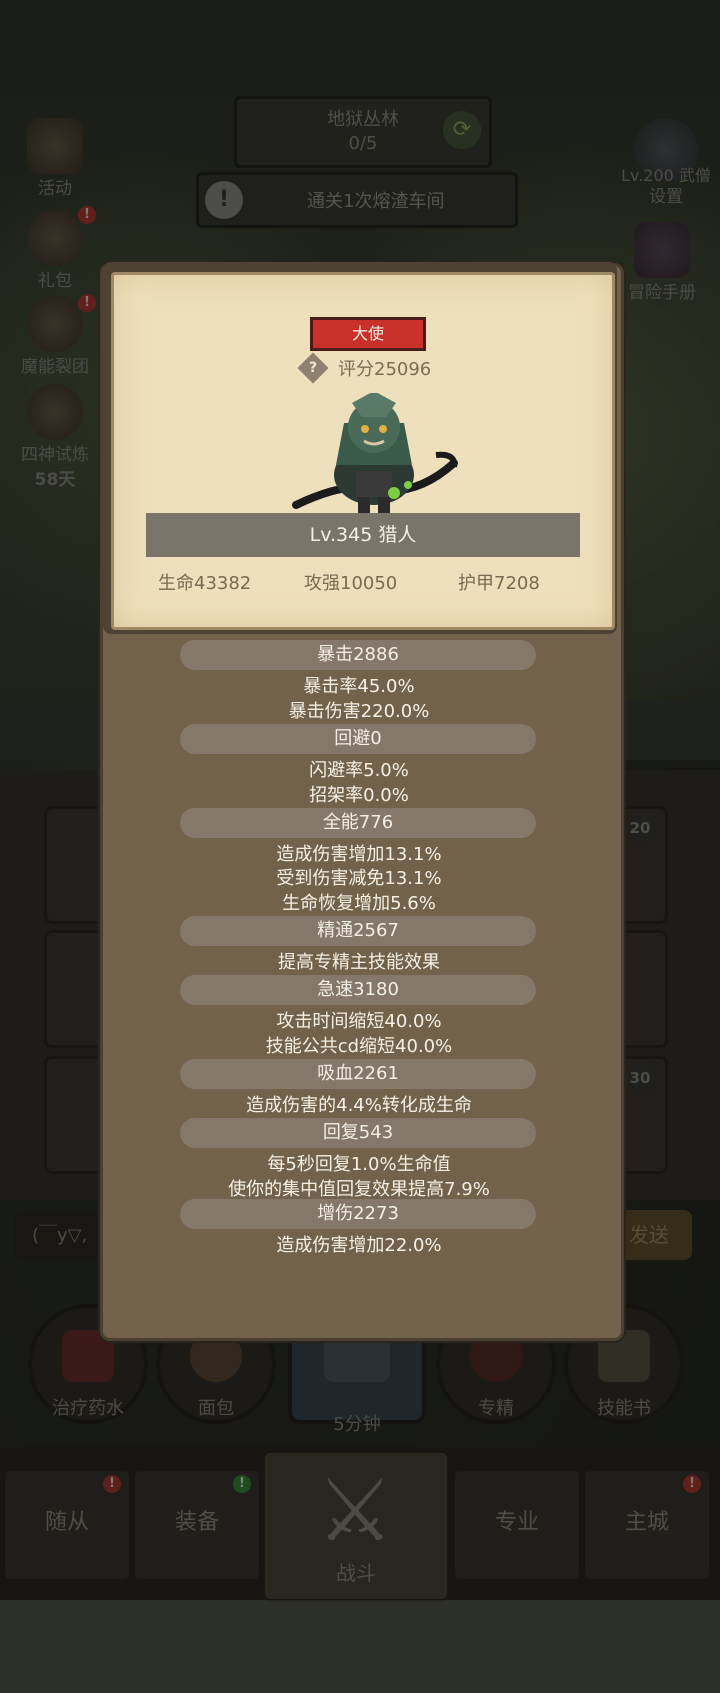  Describe the element at coordinates (359, 686) in the screenshot. I see `attr-line: 暴击率45.0%` at that location.